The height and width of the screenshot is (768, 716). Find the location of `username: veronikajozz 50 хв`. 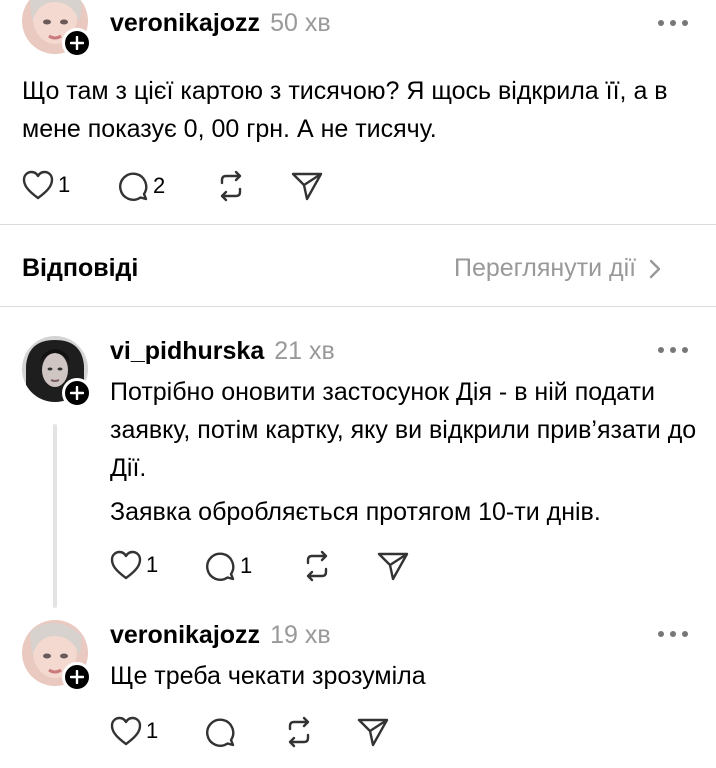

username: veronikajozz 50 хв is located at coordinates (220, 23).